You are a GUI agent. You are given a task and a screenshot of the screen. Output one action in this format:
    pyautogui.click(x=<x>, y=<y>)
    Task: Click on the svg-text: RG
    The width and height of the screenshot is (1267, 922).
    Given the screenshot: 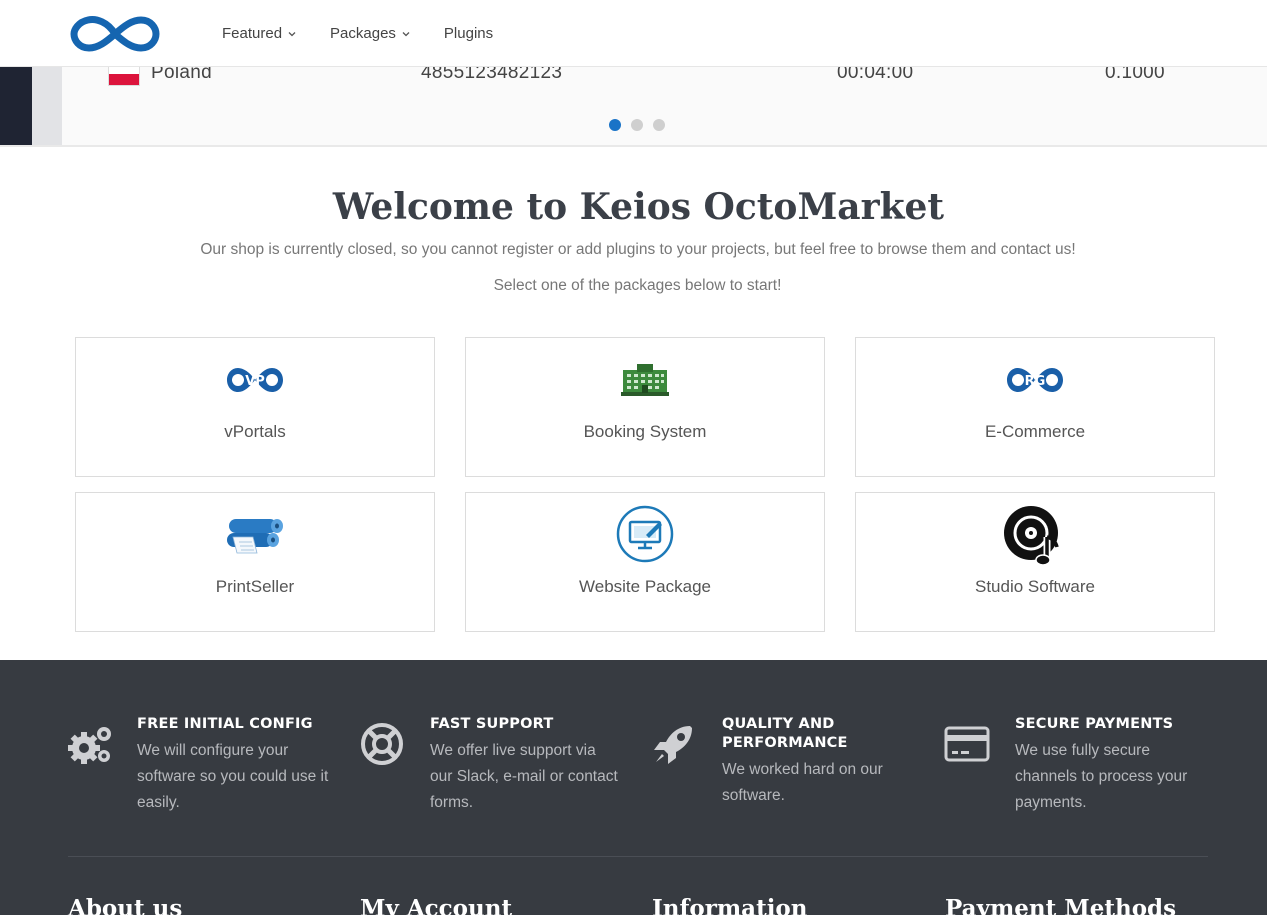 What is the action you would take?
    pyautogui.click(x=1035, y=381)
    